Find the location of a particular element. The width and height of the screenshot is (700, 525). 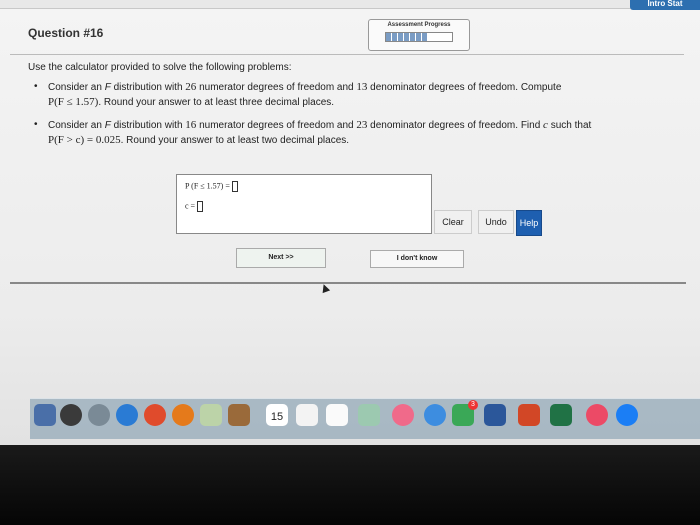

progress-bar is located at coordinates (419, 37).